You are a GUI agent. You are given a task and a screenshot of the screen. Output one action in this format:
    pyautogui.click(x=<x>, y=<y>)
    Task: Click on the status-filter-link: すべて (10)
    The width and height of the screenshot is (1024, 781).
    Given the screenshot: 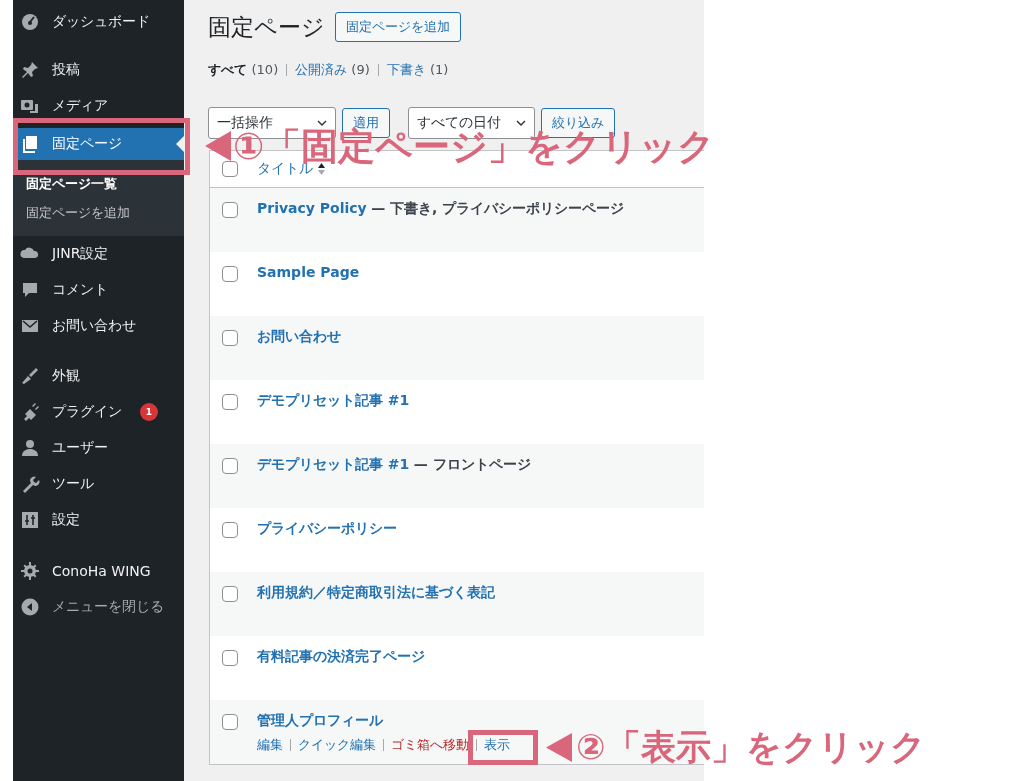 What is the action you would take?
    pyautogui.click(x=243, y=70)
    